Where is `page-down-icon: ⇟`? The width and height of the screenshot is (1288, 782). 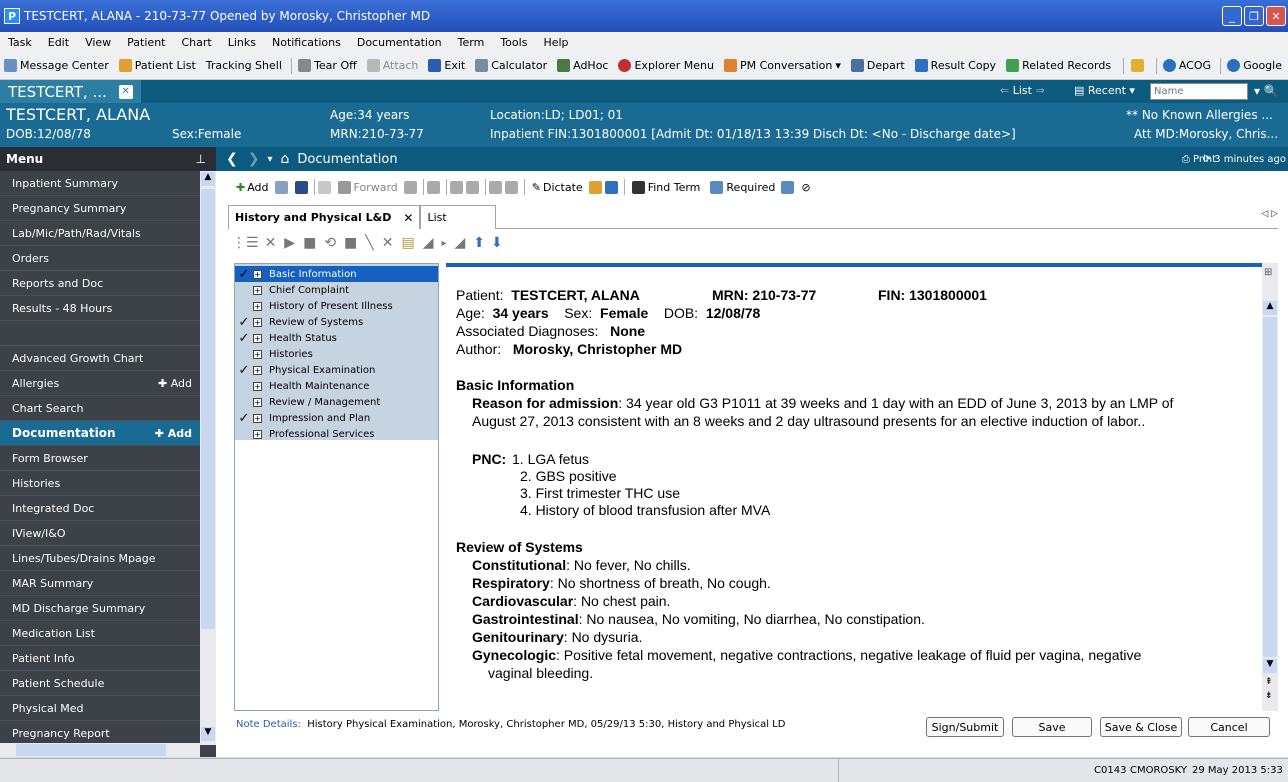
page-down-icon: ⇟ is located at coordinates (1269, 696).